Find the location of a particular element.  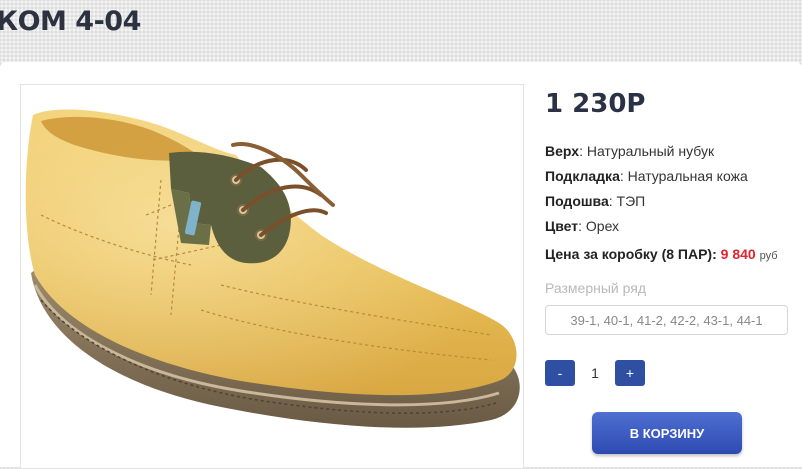

spec-label: Подошва is located at coordinates (577, 201).